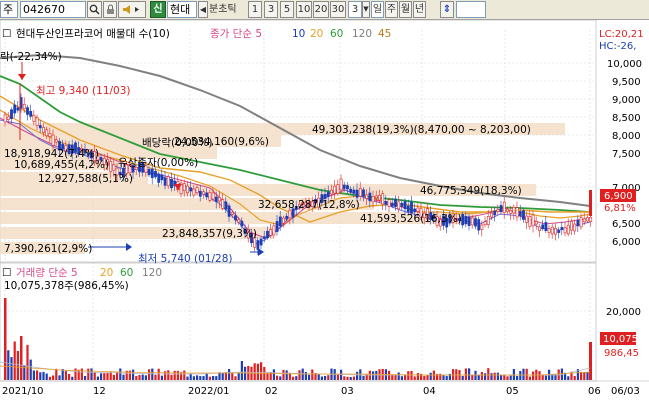  What do you see at coordinates (94, 9) in the screenshot?
I see `search-icon` at bounding box center [94, 9].